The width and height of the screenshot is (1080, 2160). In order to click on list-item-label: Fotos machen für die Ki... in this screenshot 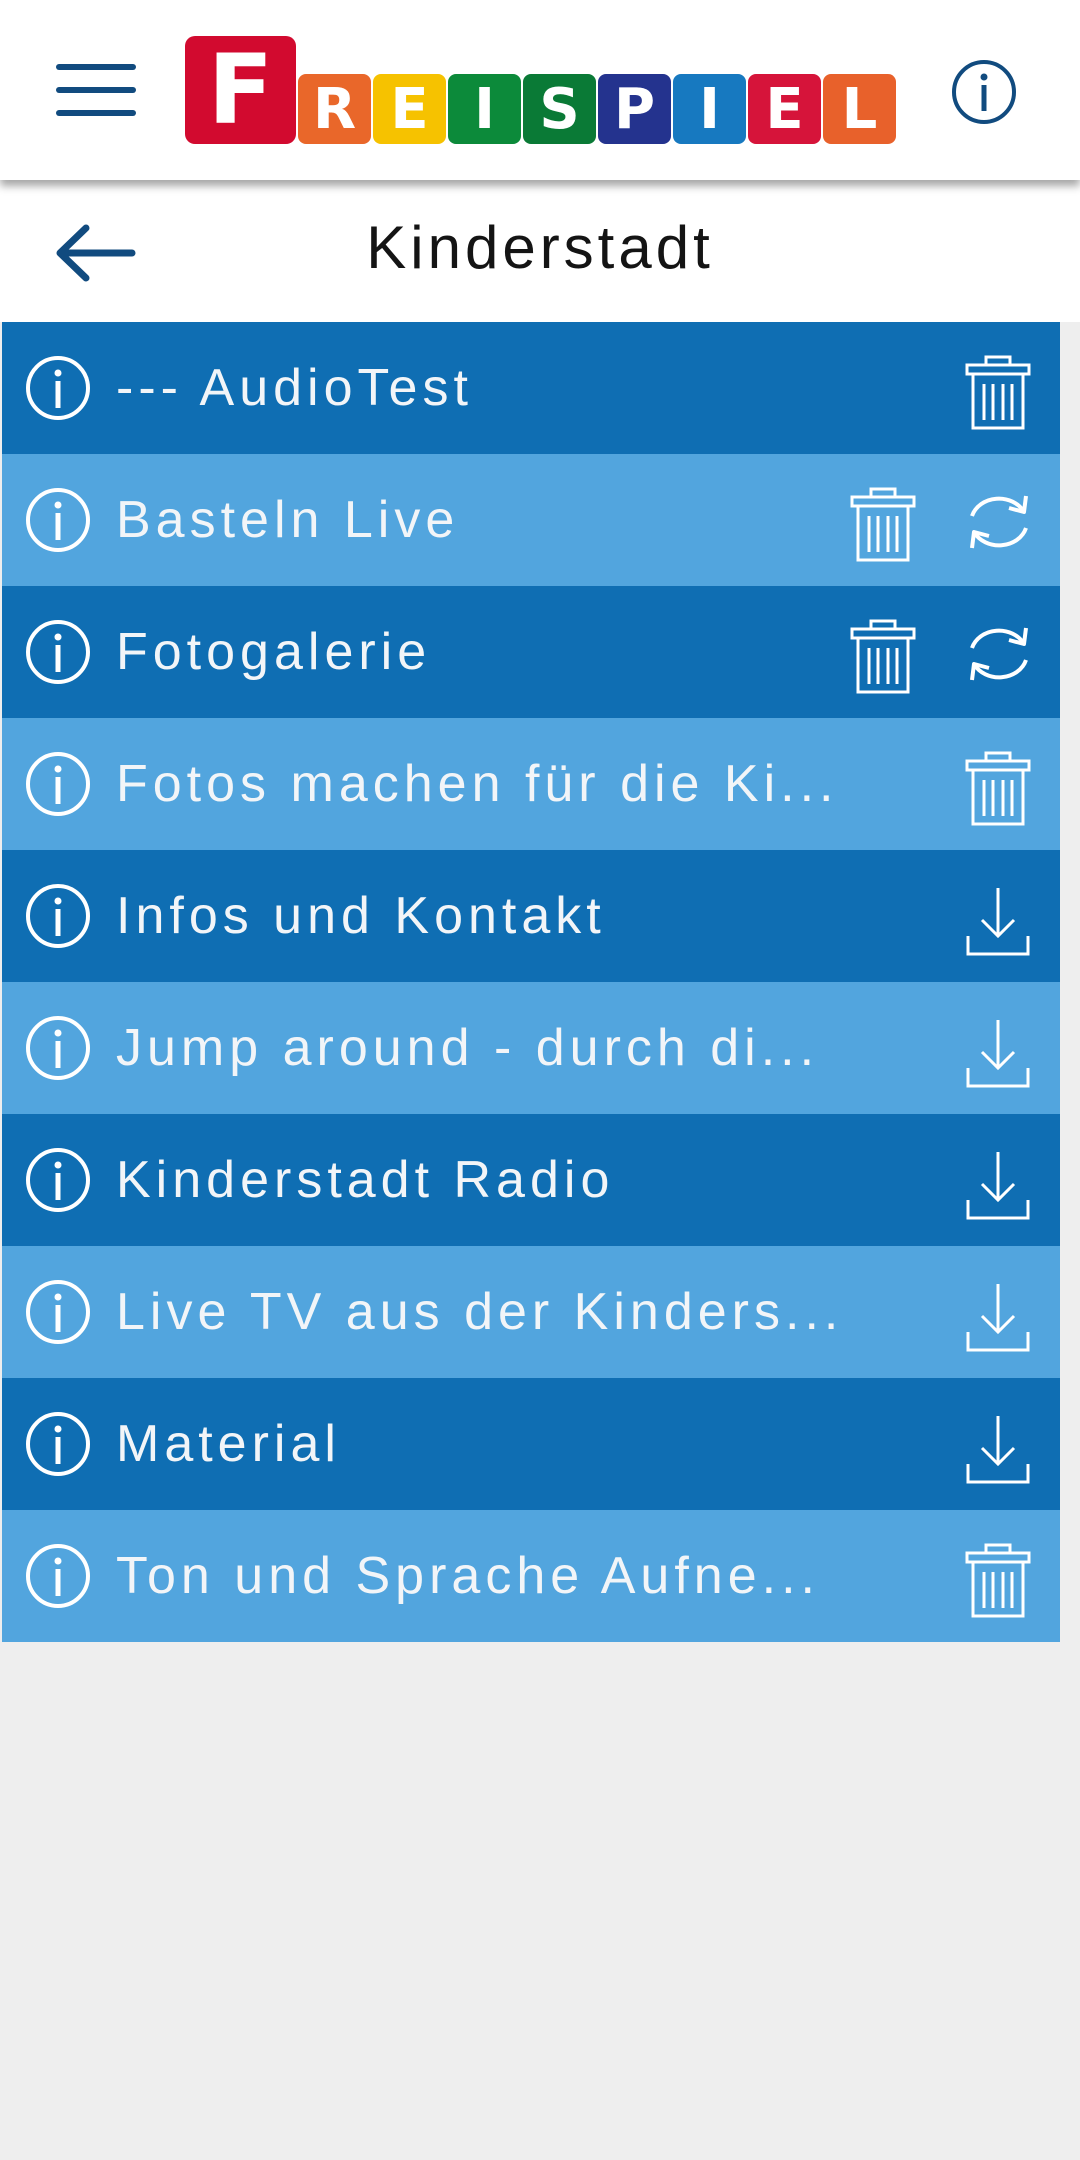, I will do `click(477, 784)`.